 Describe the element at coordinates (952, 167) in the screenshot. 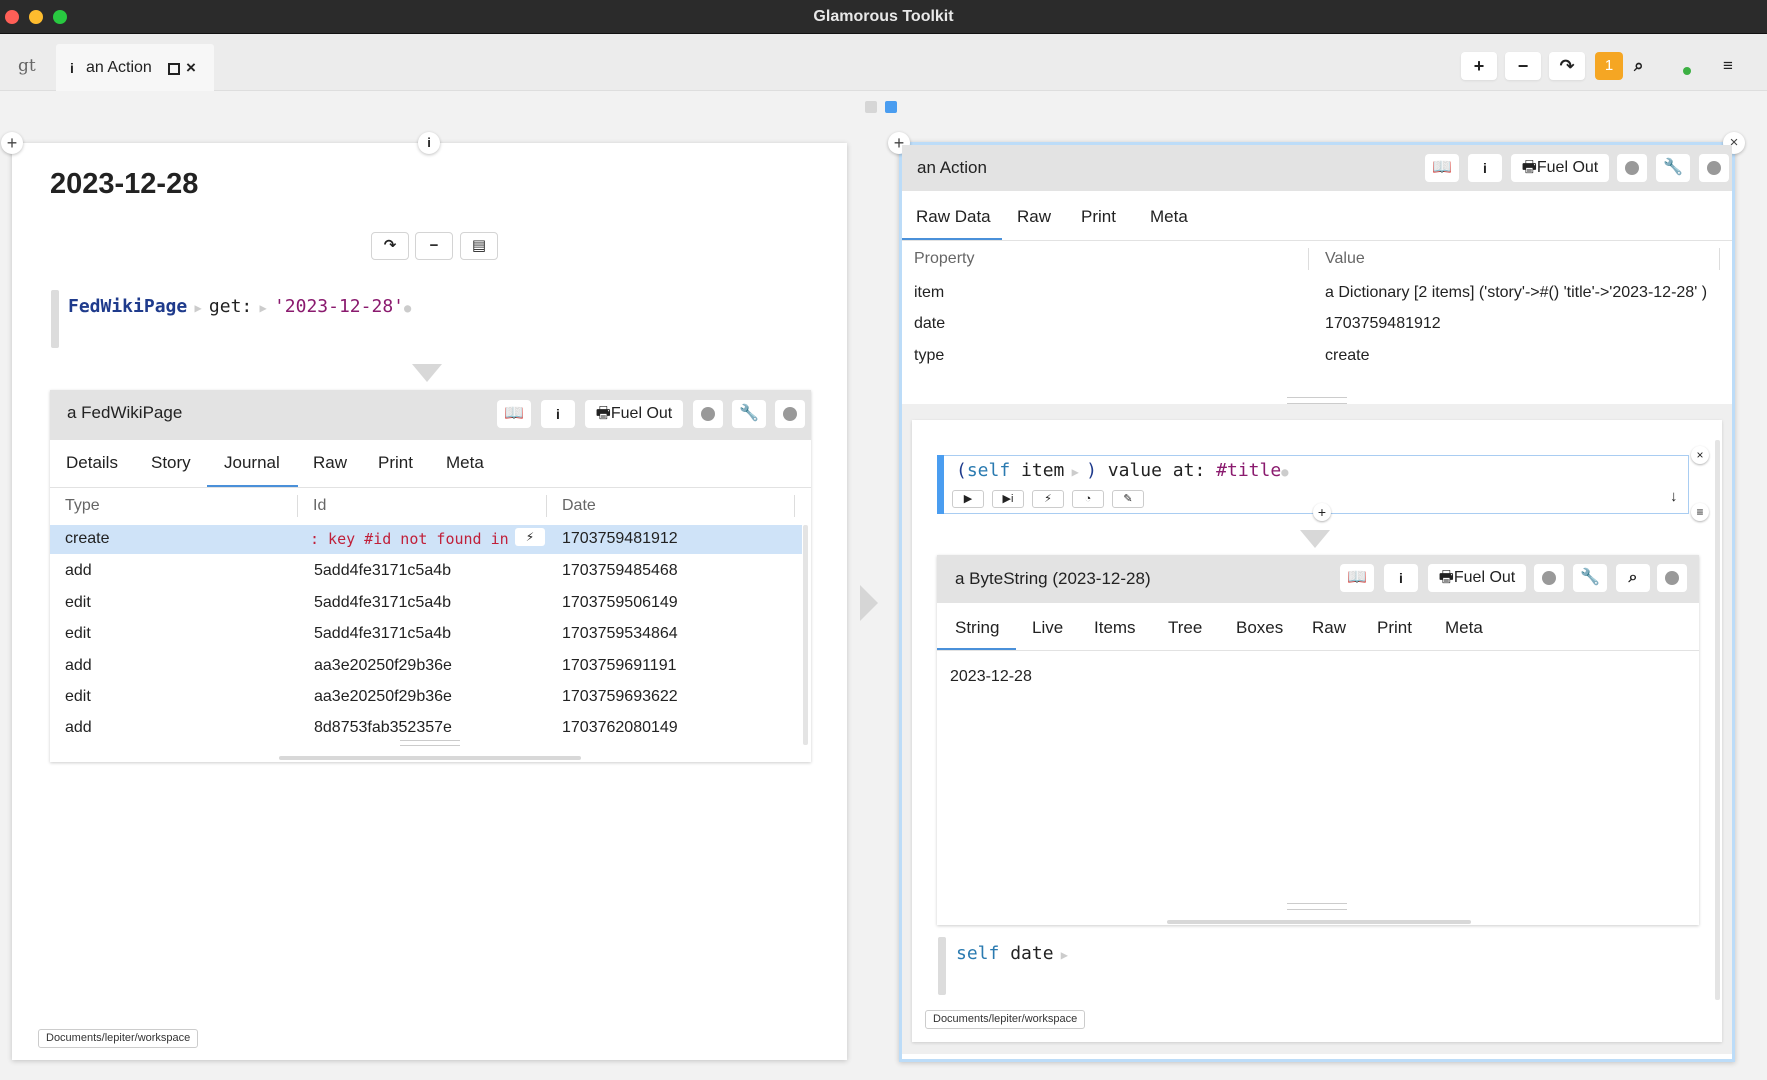

I see `inspector-title: an Action` at that location.